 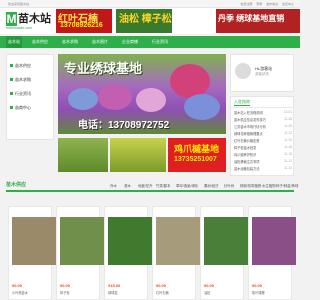 I want to click on news-item: 樟子松苗木批发 11-18, so click(x=263, y=148).